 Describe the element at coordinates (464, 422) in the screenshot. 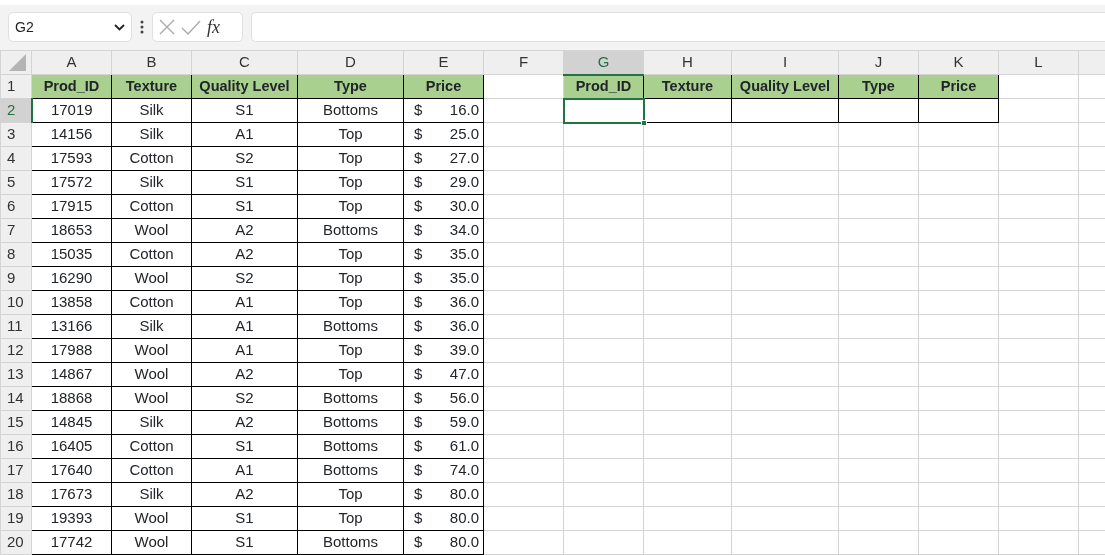

I see `price-value: 59.0` at that location.